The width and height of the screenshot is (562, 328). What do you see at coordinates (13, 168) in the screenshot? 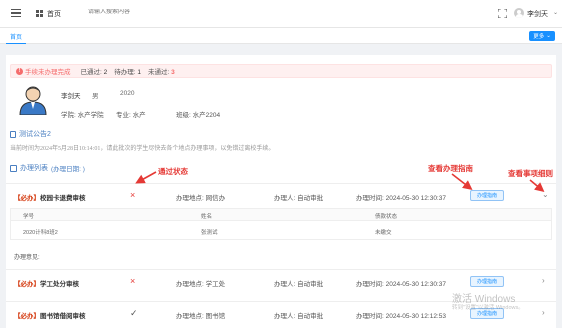
I see `list-icon` at bounding box center [13, 168].